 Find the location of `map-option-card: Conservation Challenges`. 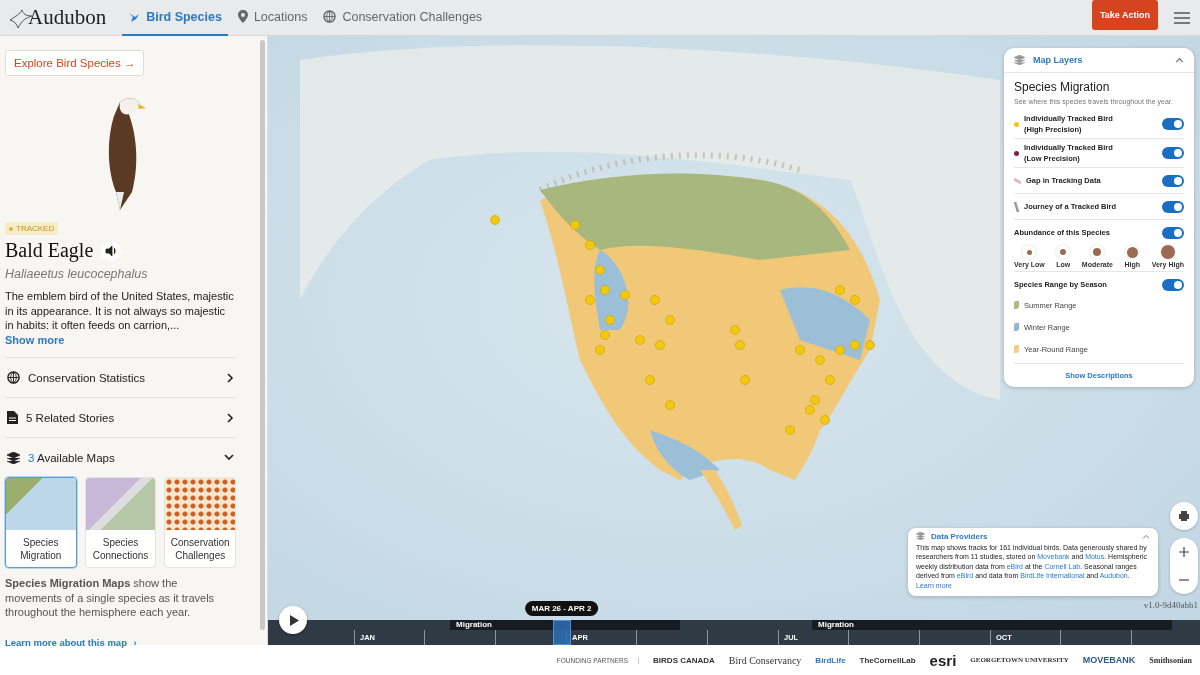

map-option-card: Conservation Challenges is located at coordinates (200, 522).